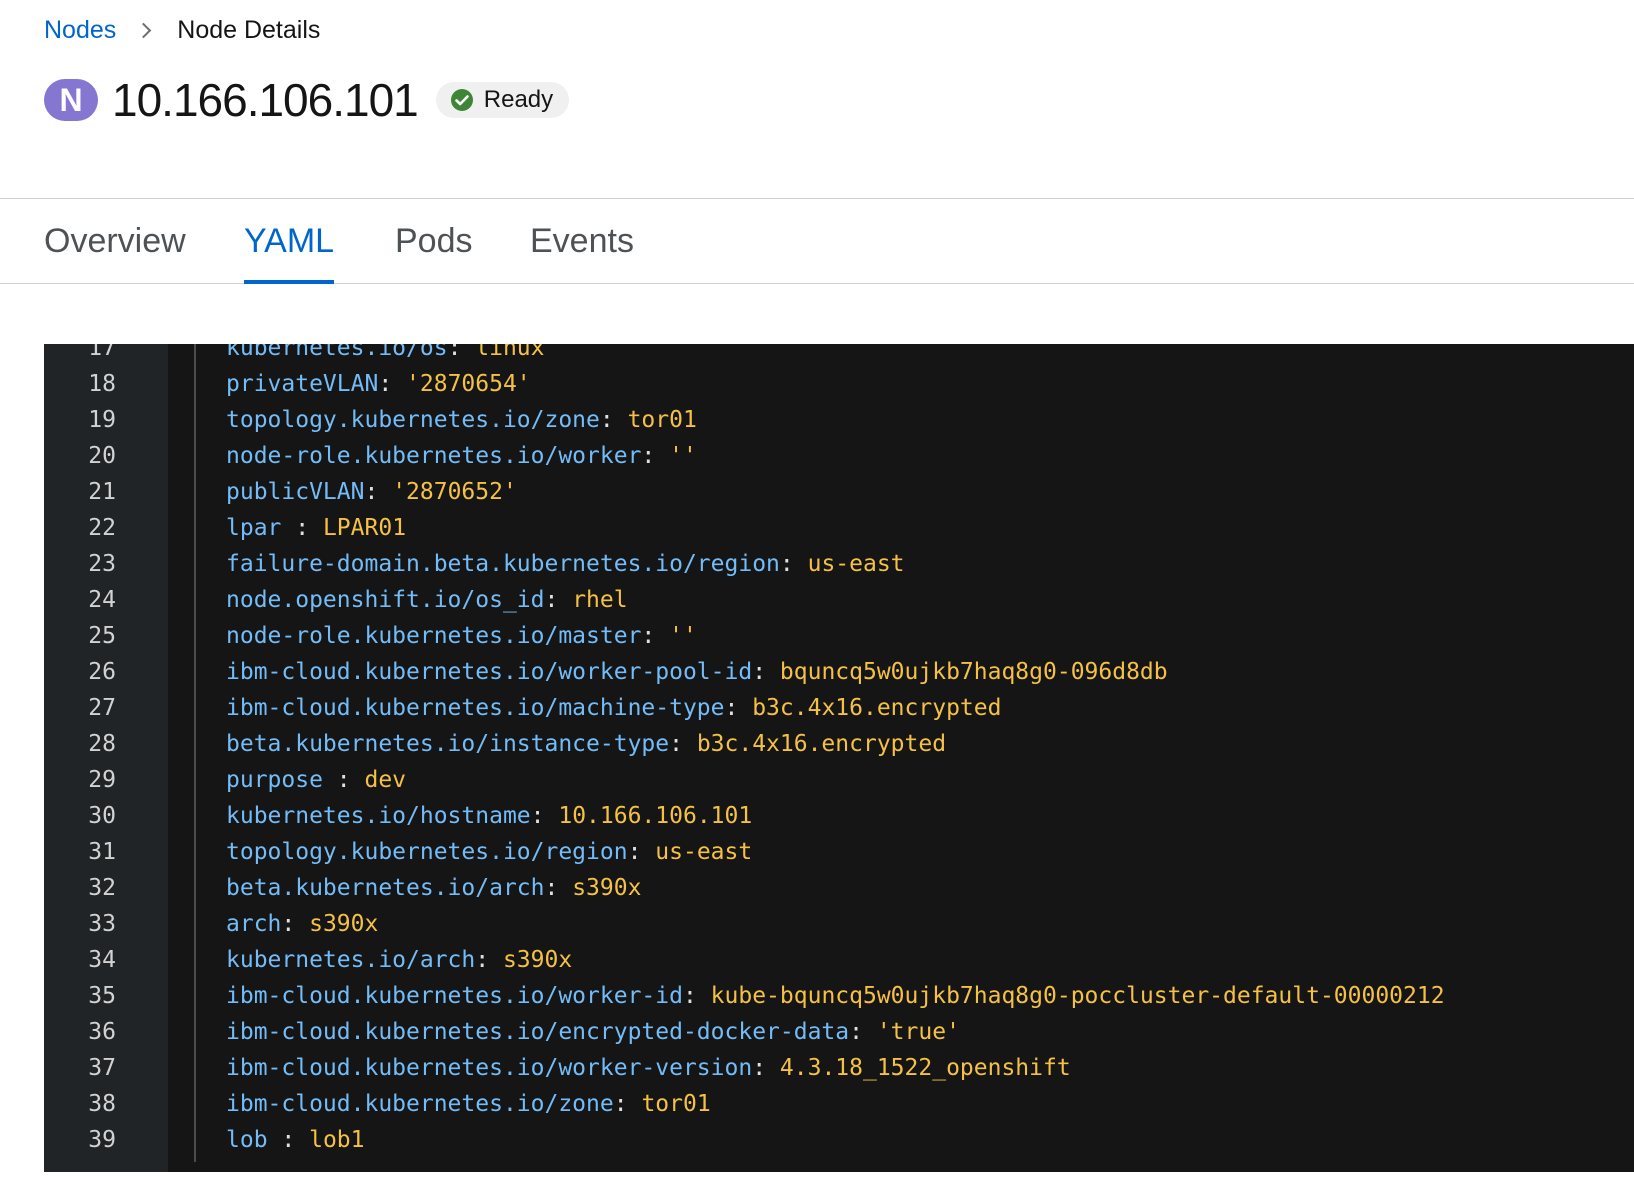 Image resolution: width=1634 pixels, height=1196 pixels. Describe the element at coordinates (918, 1032) in the screenshot. I see `yaml-value: 'true'` at that location.